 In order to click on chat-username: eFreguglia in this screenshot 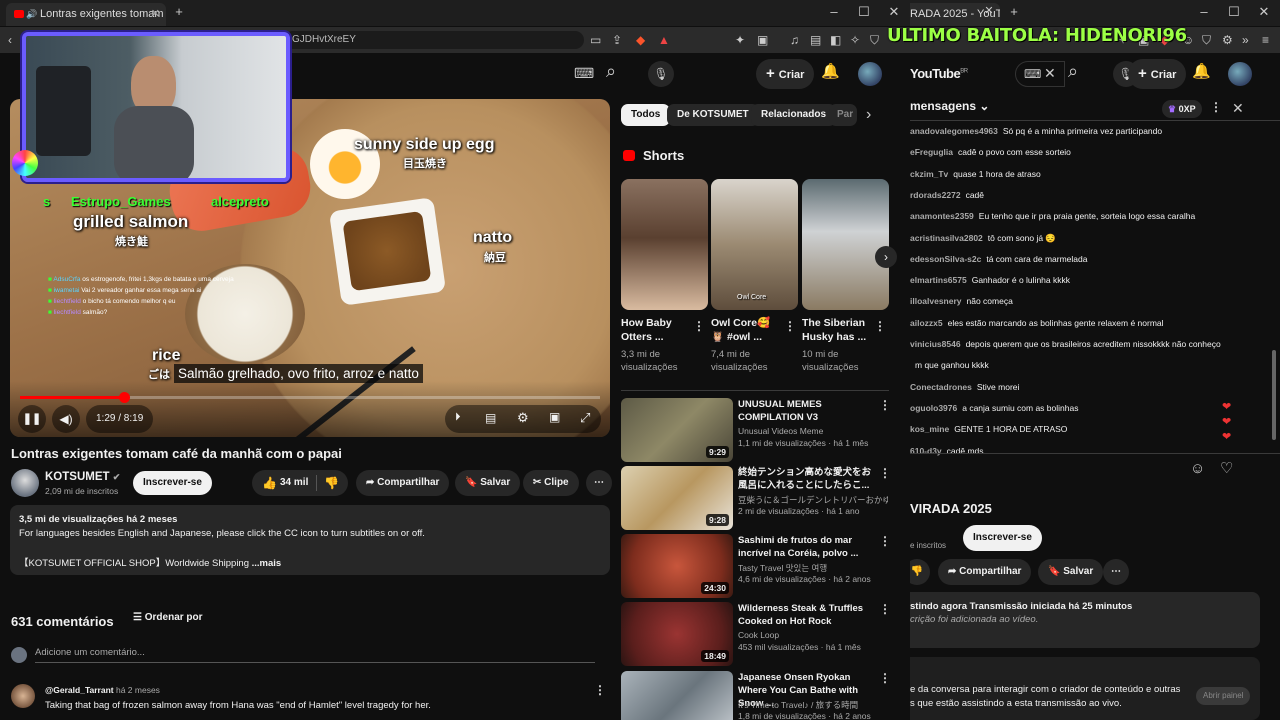, I will do `click(931, 152)`.